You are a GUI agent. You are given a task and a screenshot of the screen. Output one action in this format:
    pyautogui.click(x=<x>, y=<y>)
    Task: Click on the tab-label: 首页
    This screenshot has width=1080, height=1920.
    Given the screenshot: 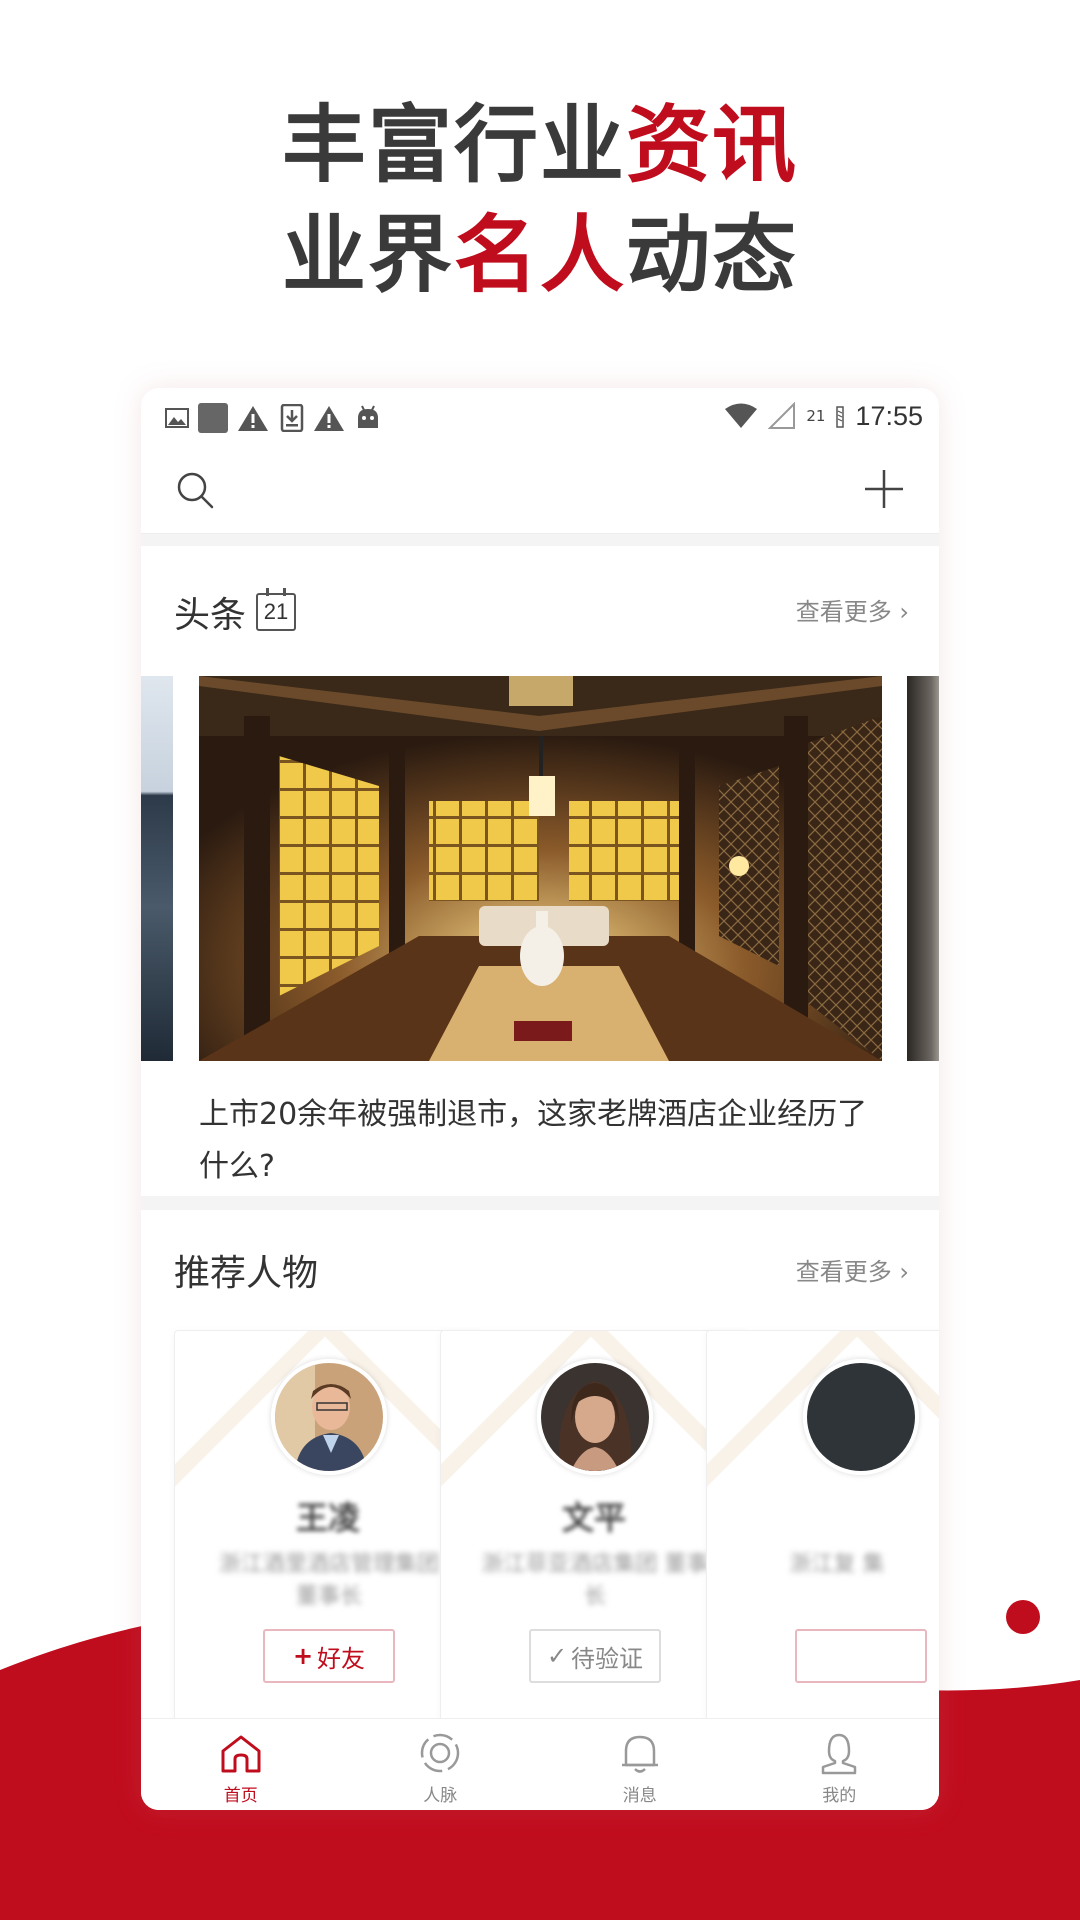 What is the action you would take?
    pyautogui.click(x=240, y=1796)
    